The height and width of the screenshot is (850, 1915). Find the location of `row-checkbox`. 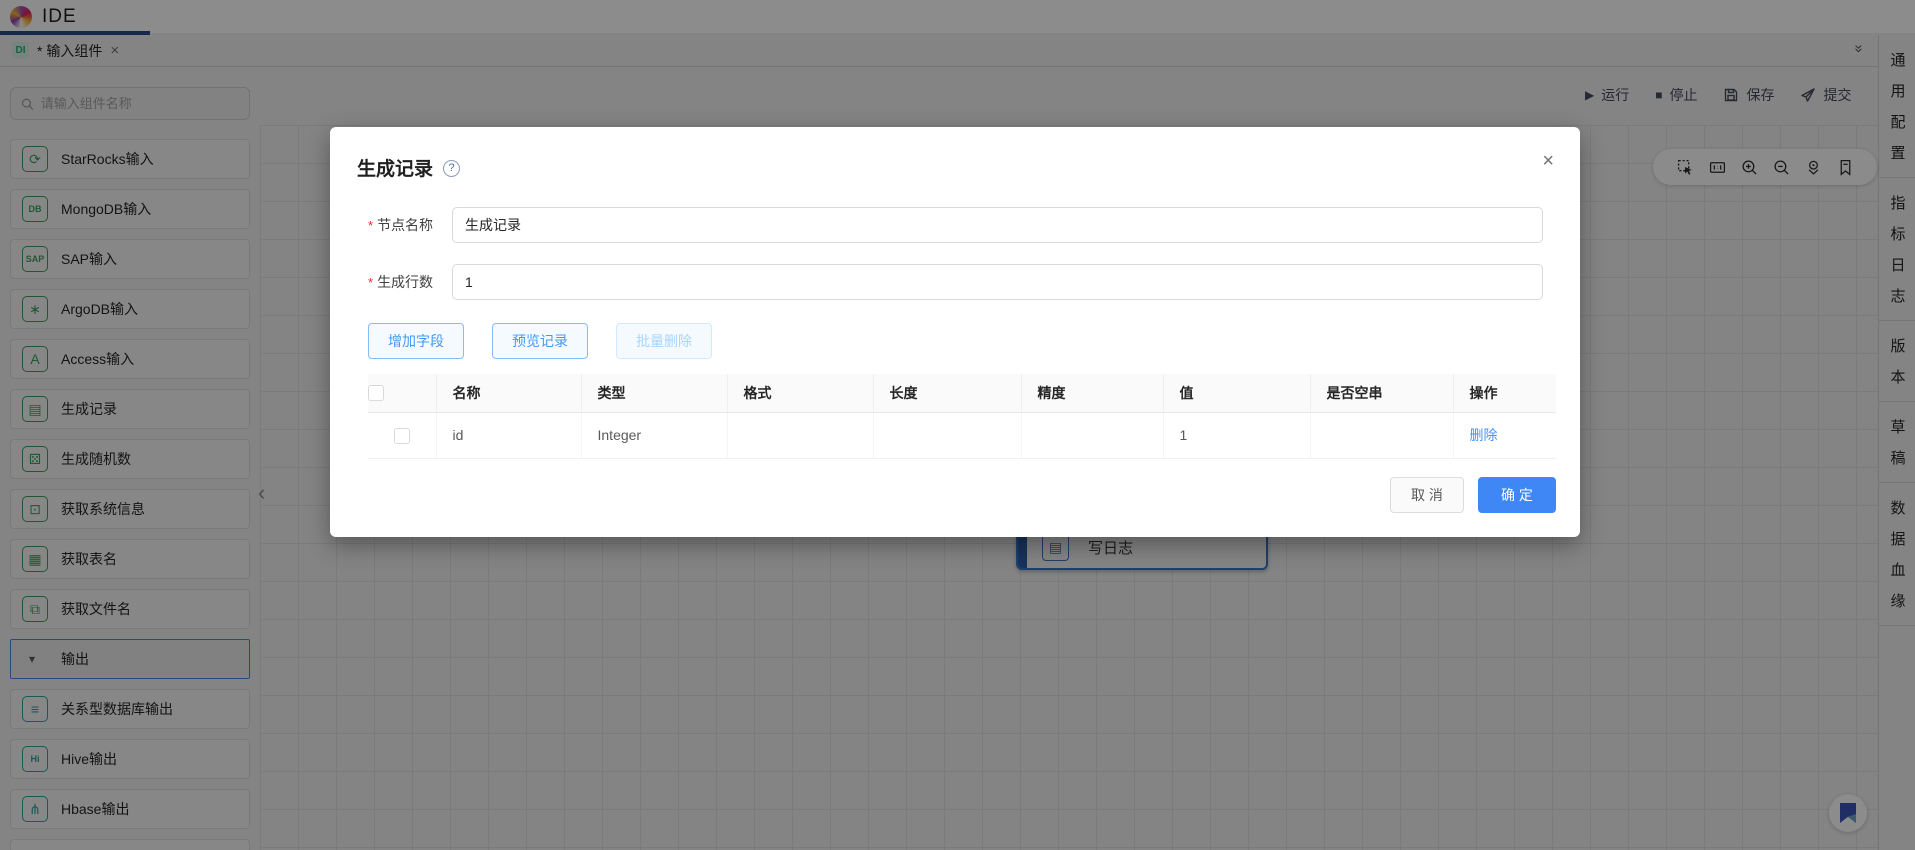

row-checkbox is located at coordinates (401, 435).